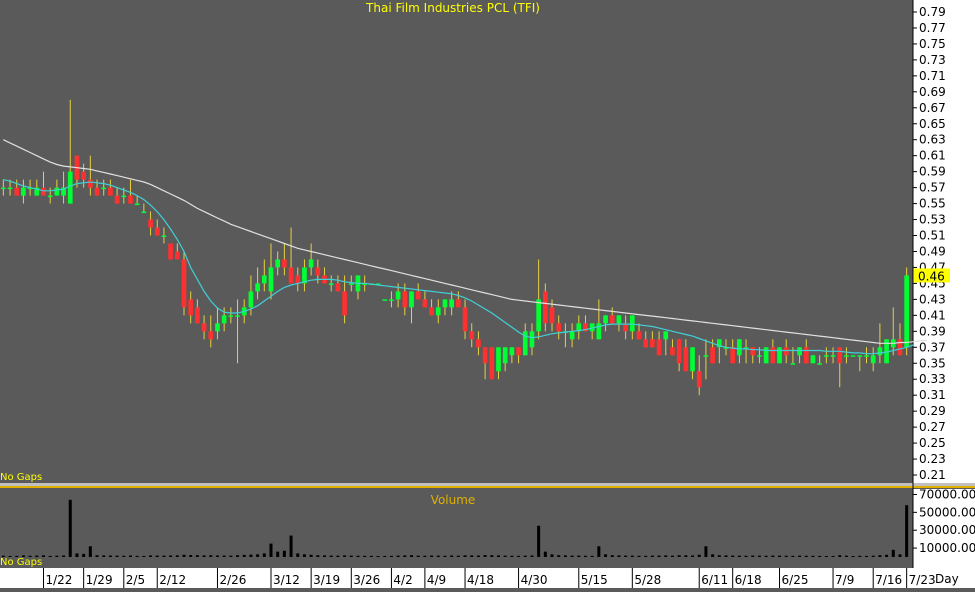 The width and height of the screenshot is (975, 592). Describe the element at coordinates (932, 124) in the screenshot. I see `price-tick-label: 0.65` at that location.